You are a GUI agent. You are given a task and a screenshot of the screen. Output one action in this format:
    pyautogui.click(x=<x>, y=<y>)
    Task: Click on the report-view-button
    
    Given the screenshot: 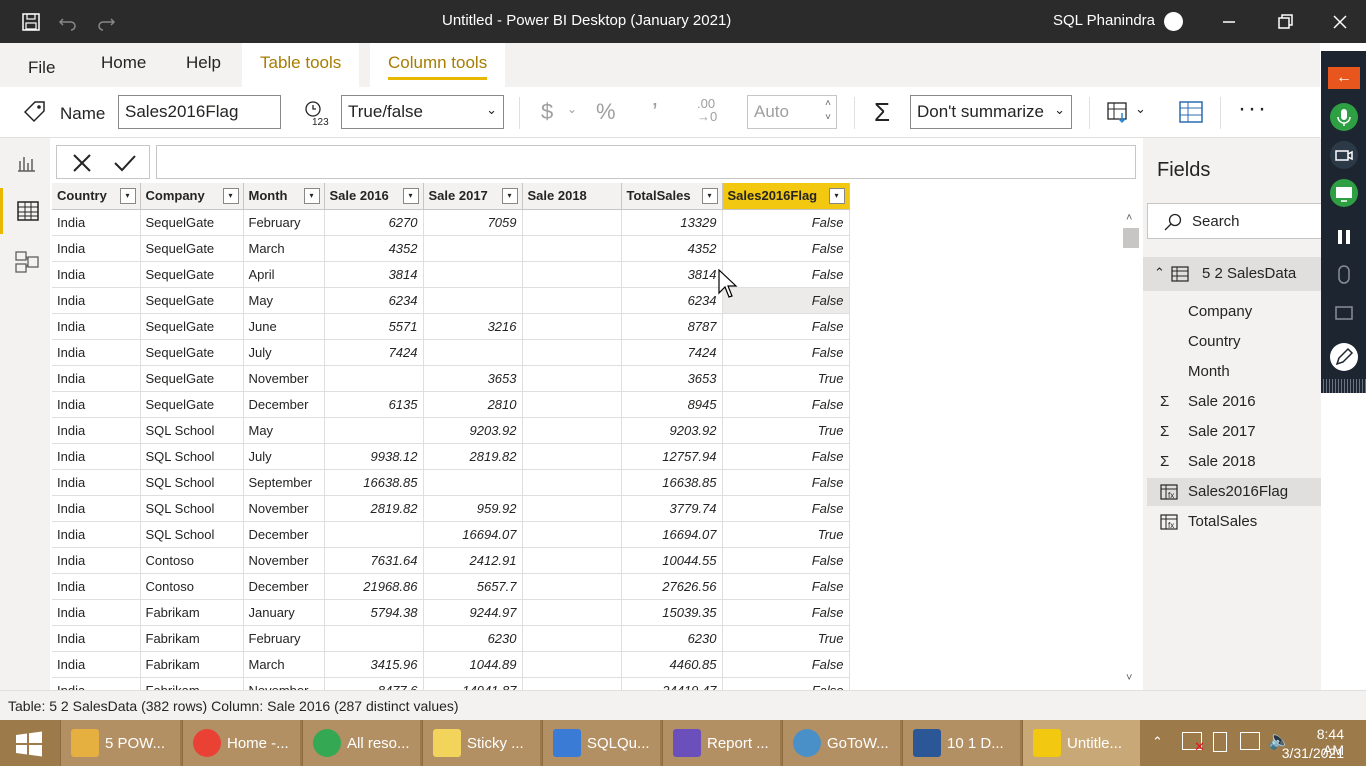 What is the action you would take?
    pyautogui.click(x=25, y=161)
    